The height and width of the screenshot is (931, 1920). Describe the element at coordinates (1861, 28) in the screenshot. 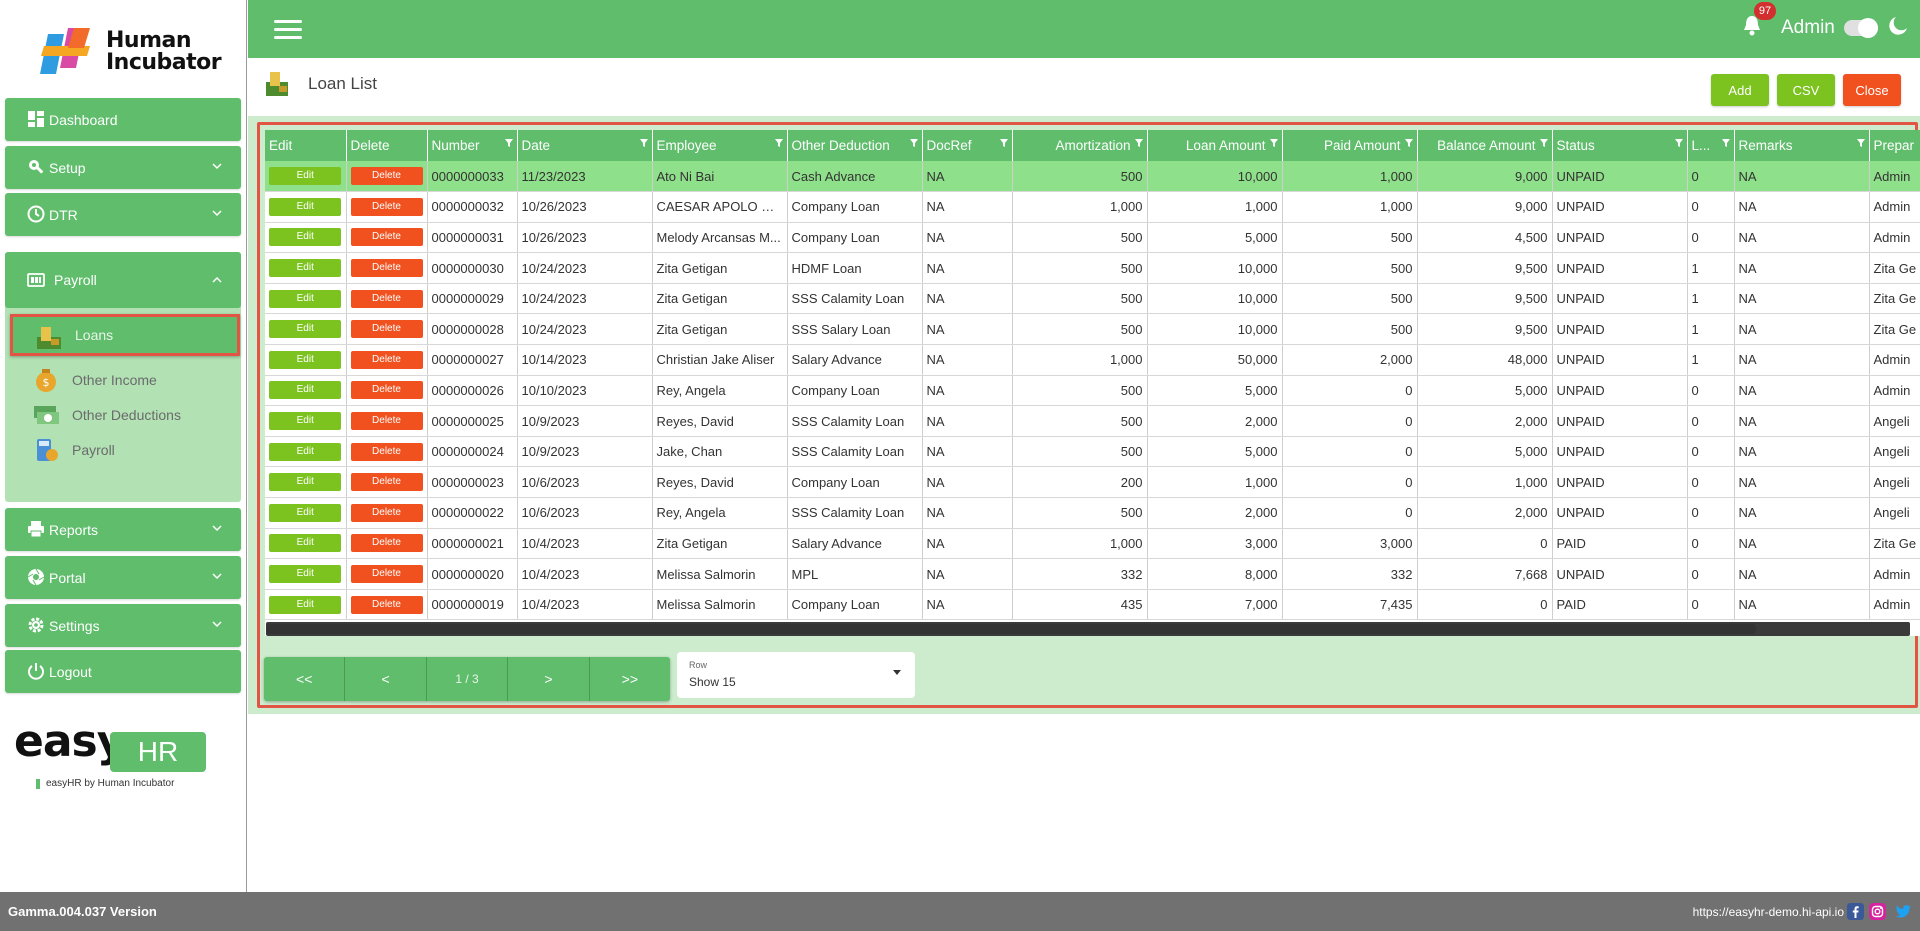

I see `theme-toggle` at that location.